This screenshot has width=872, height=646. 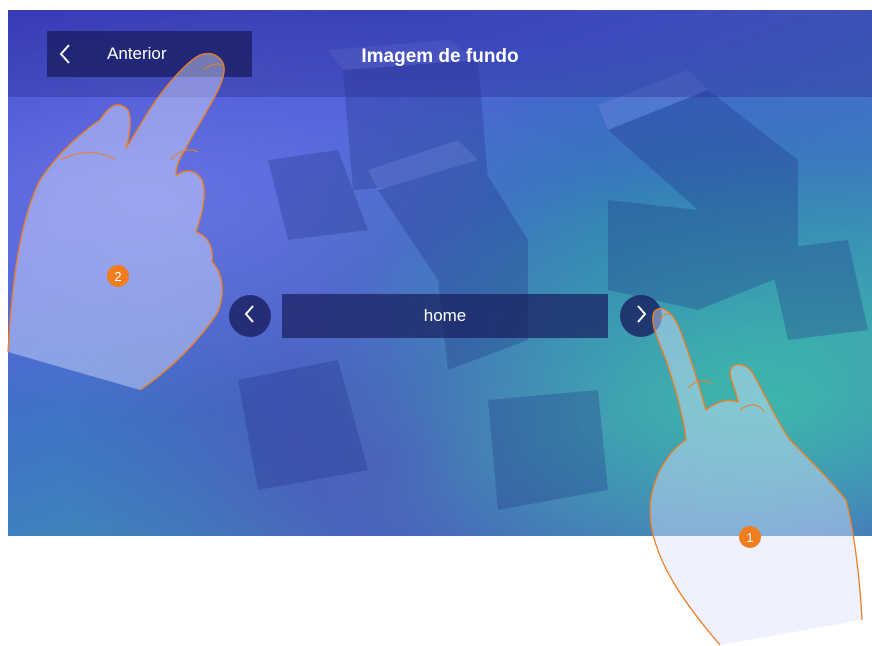 I want to click on background-selector: home, so click(x=445, y=316).